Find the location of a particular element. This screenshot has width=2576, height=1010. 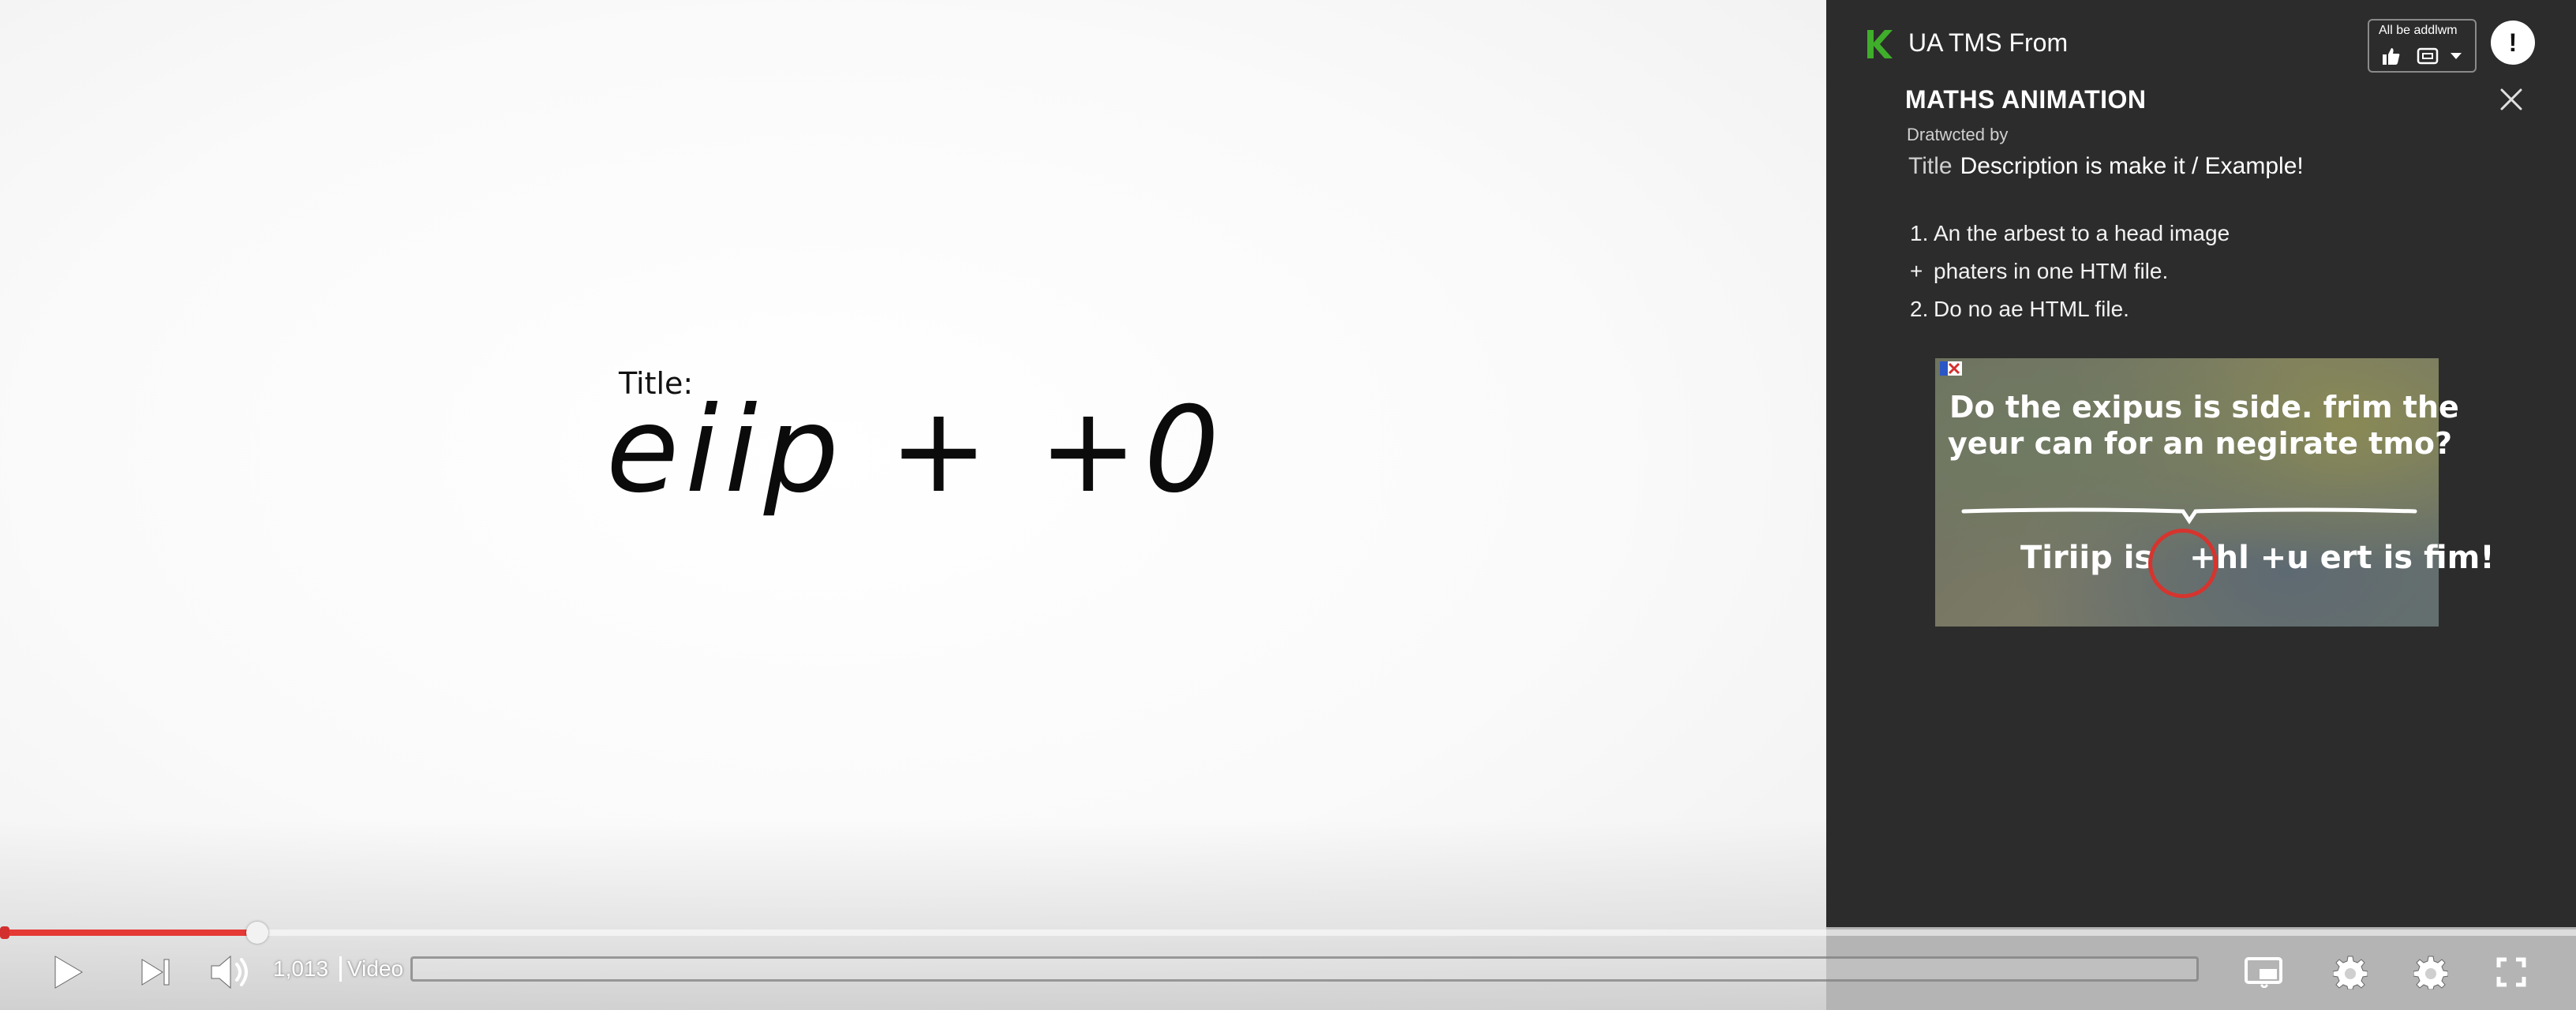

progress-fill is located at coordinates (128, 933).